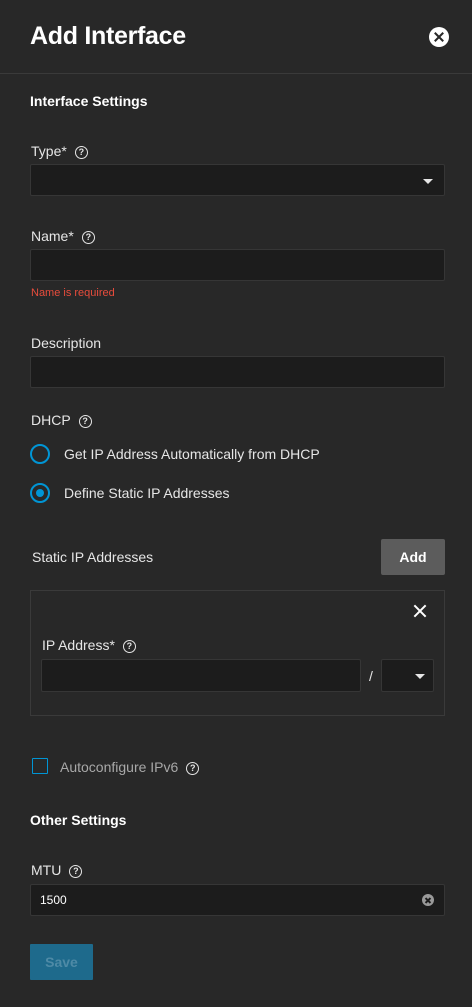 The image size is (472, 1007). What do you see at coordinates (407, 675) in the screenshot?
I see `netmask-select` at bounding box center [407, 675].